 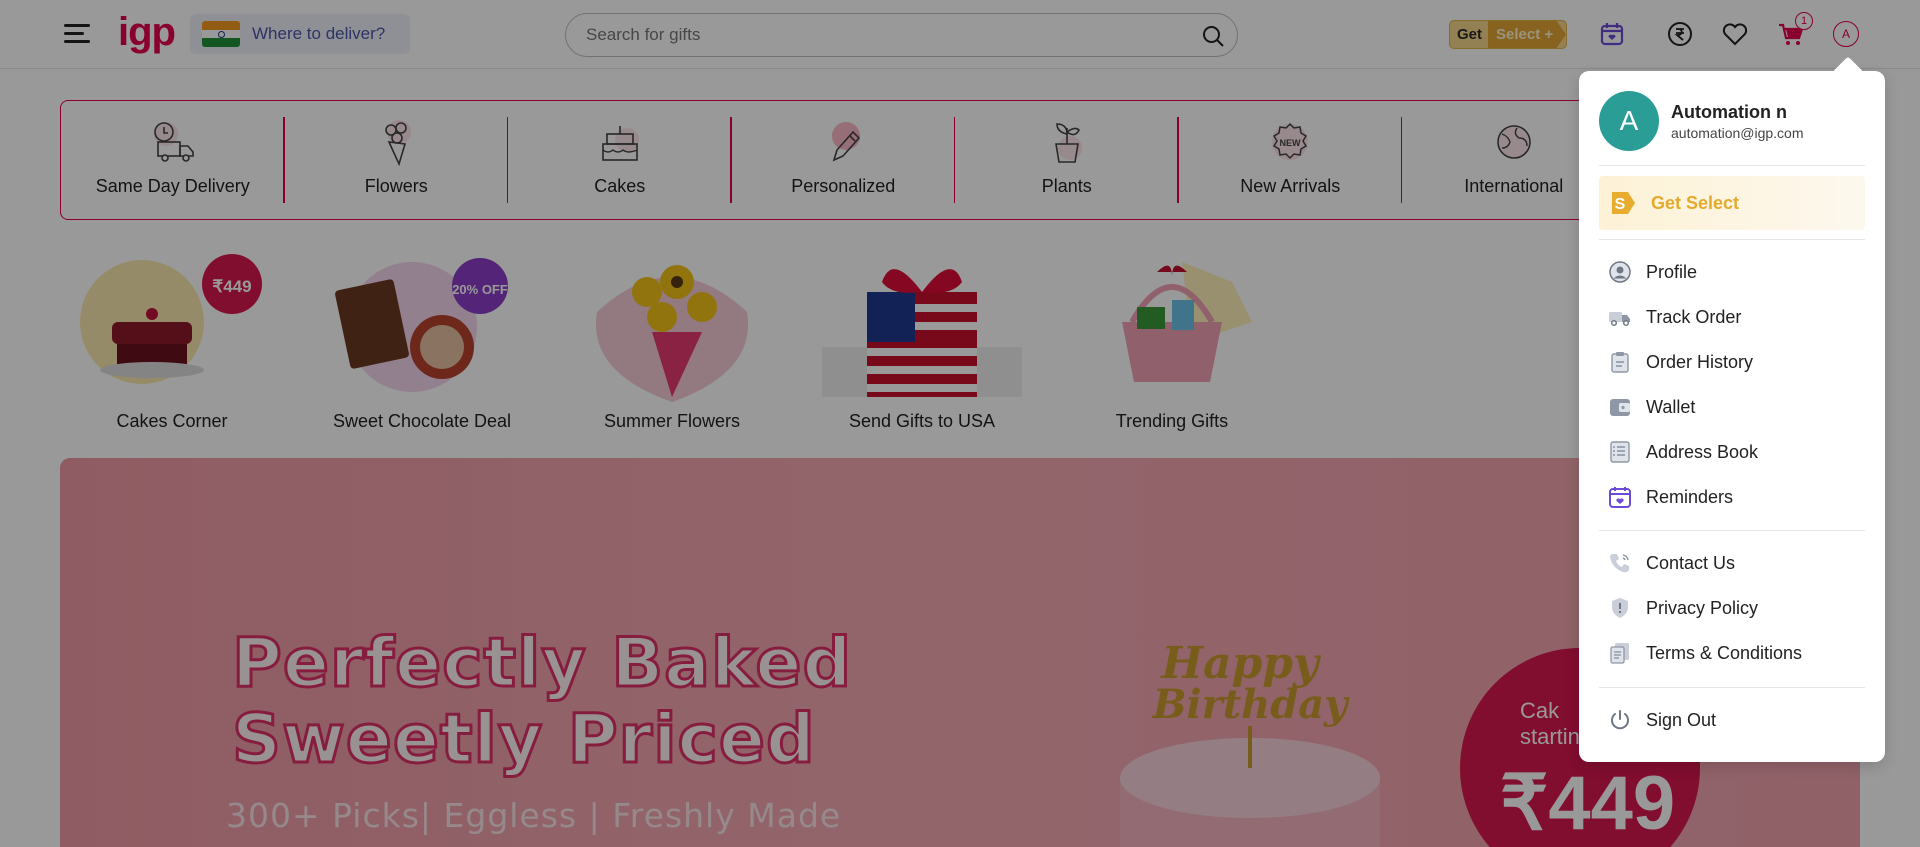 I want to click on menu-item-label: Order History, so click(x=1700, y=361).